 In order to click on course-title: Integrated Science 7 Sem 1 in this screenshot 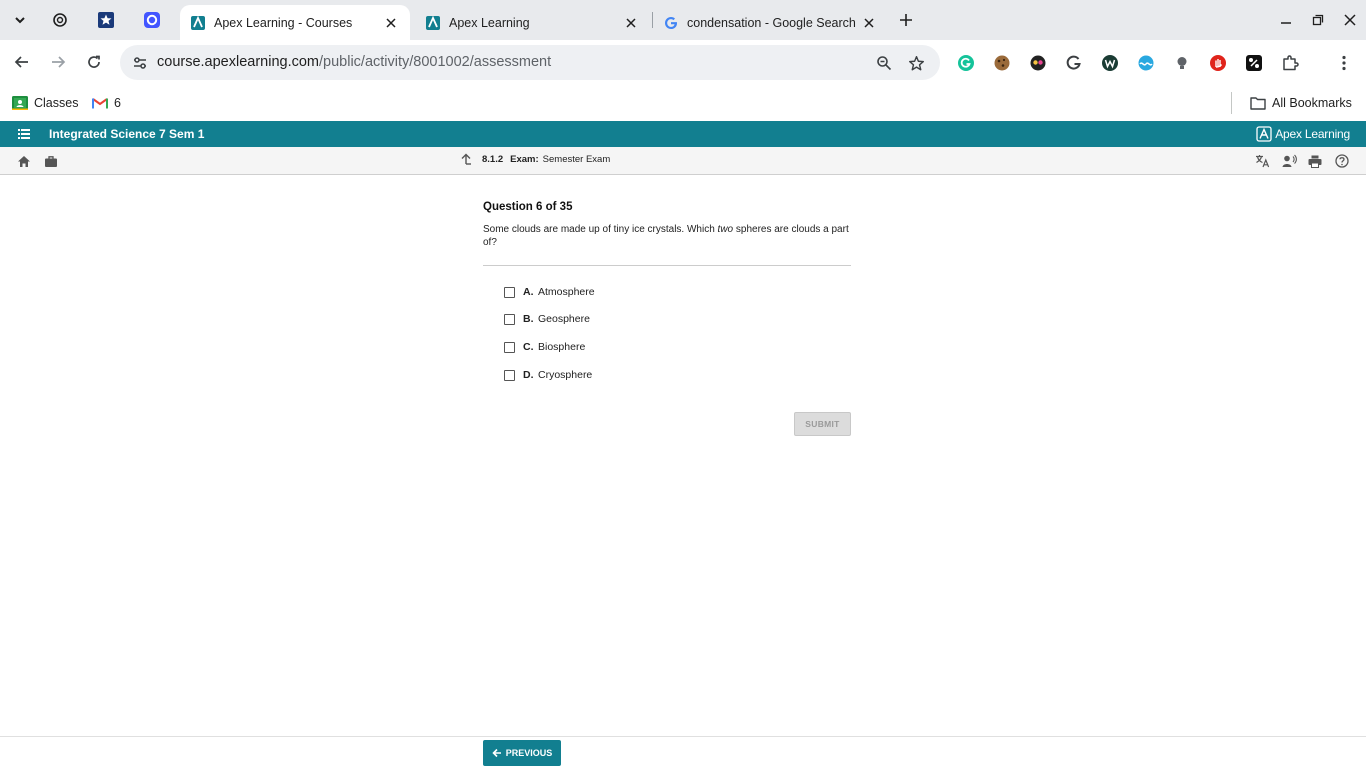, I will do `click(127, 134)`.